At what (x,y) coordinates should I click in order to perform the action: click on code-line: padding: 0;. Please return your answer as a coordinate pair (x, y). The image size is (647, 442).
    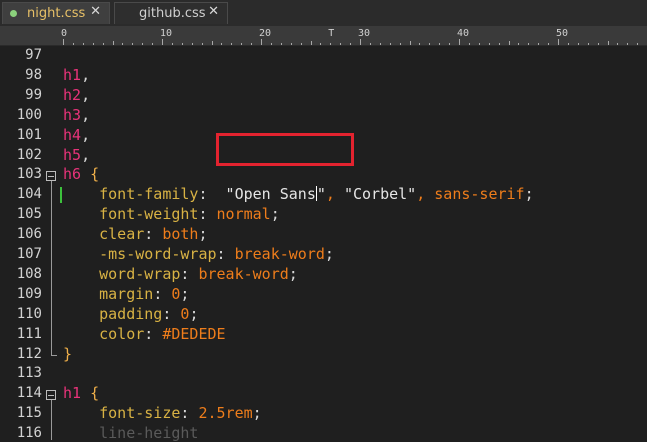
    Looking at the image, I should click on (130, 314).